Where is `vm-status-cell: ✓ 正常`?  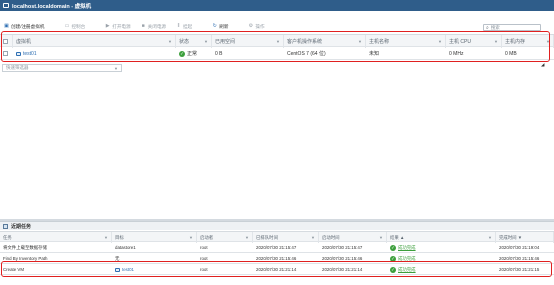 vm-status-cell: ✓ 正常 is located at coordinates (188, 53).